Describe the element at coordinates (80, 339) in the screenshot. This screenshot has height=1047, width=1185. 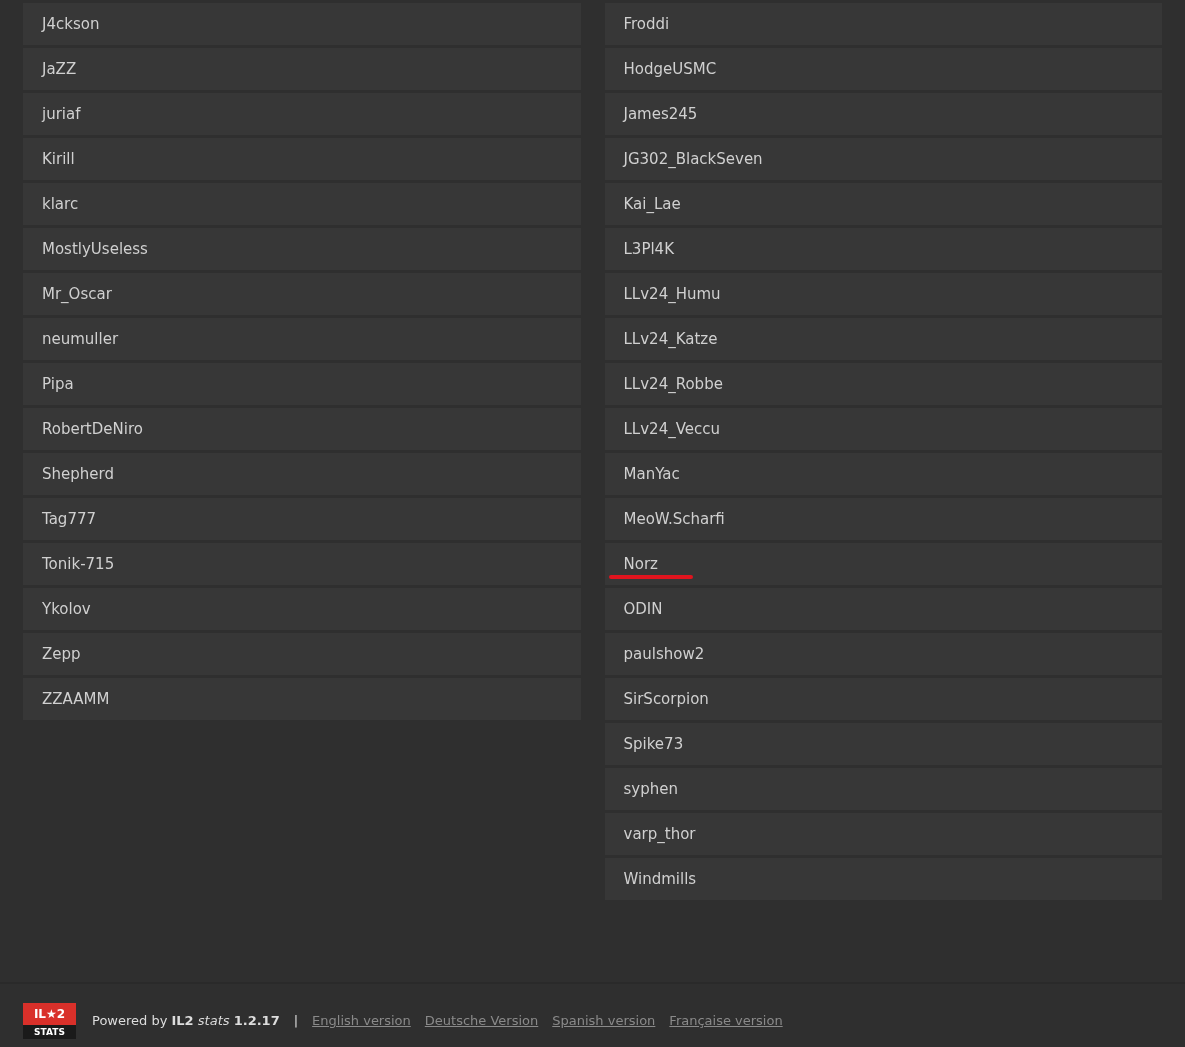
I see `player-name: neumuller` at that location.